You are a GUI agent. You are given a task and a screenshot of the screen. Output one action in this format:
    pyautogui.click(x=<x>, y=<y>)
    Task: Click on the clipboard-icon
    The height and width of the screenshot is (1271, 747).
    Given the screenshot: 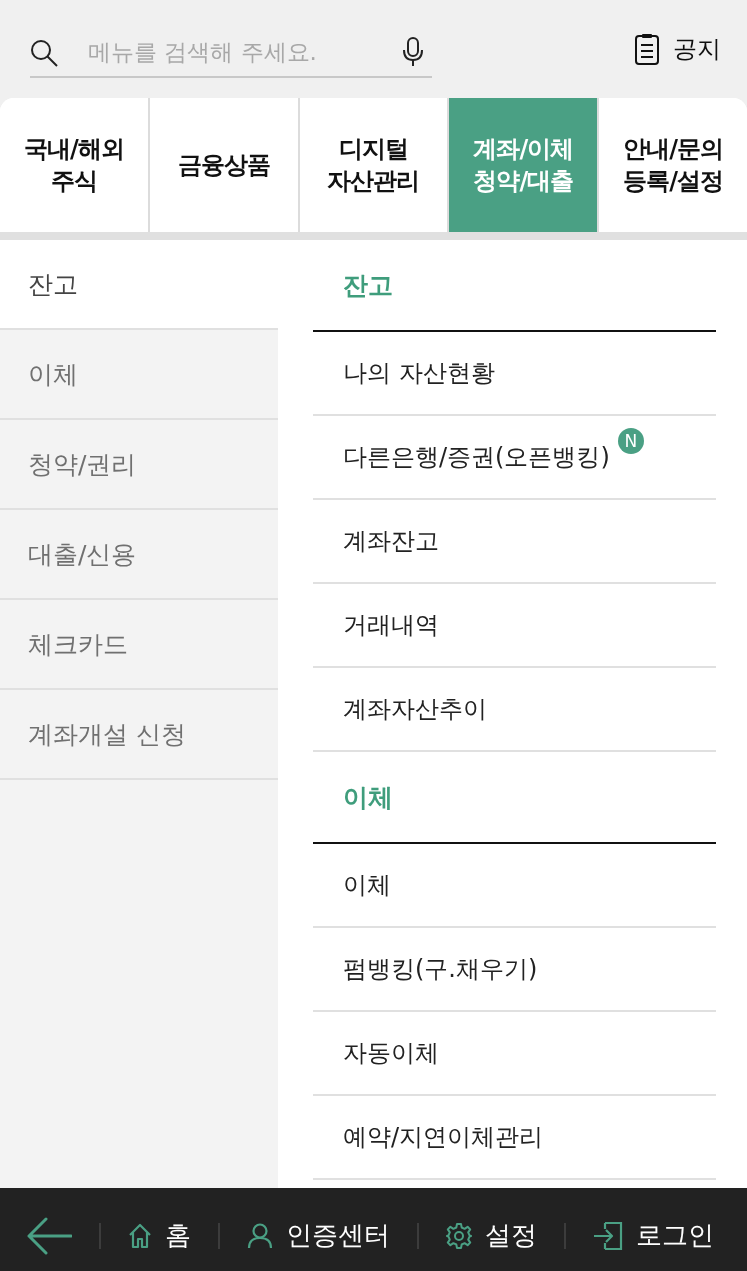 What is the action you would take?
    pyautogui.click(x=647, y=49)
    